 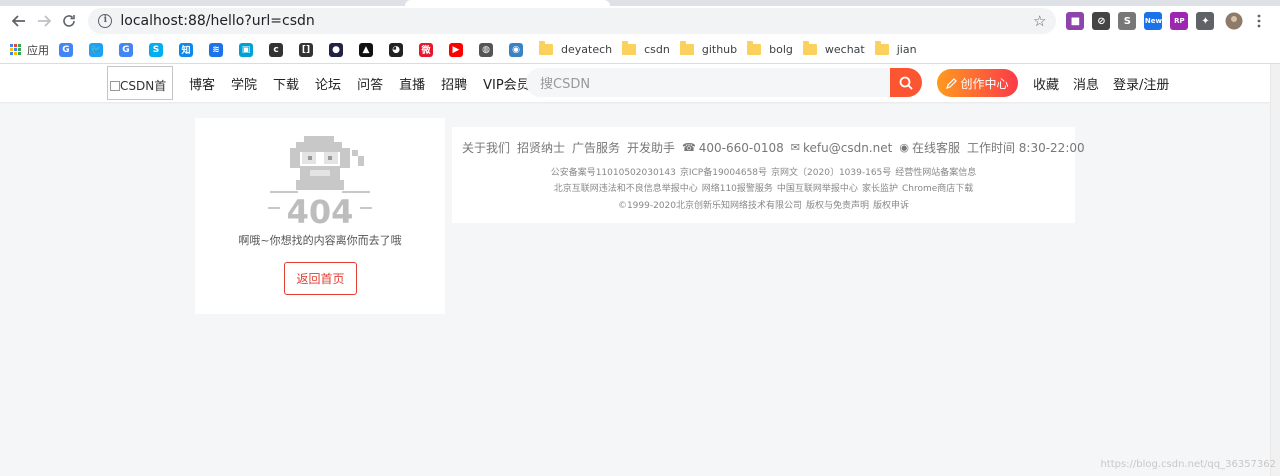 What do you see at coordinates (369, 50) in the screenshot?
I see `bookmark-triangle: ▲` at bounding box center [369, 50].